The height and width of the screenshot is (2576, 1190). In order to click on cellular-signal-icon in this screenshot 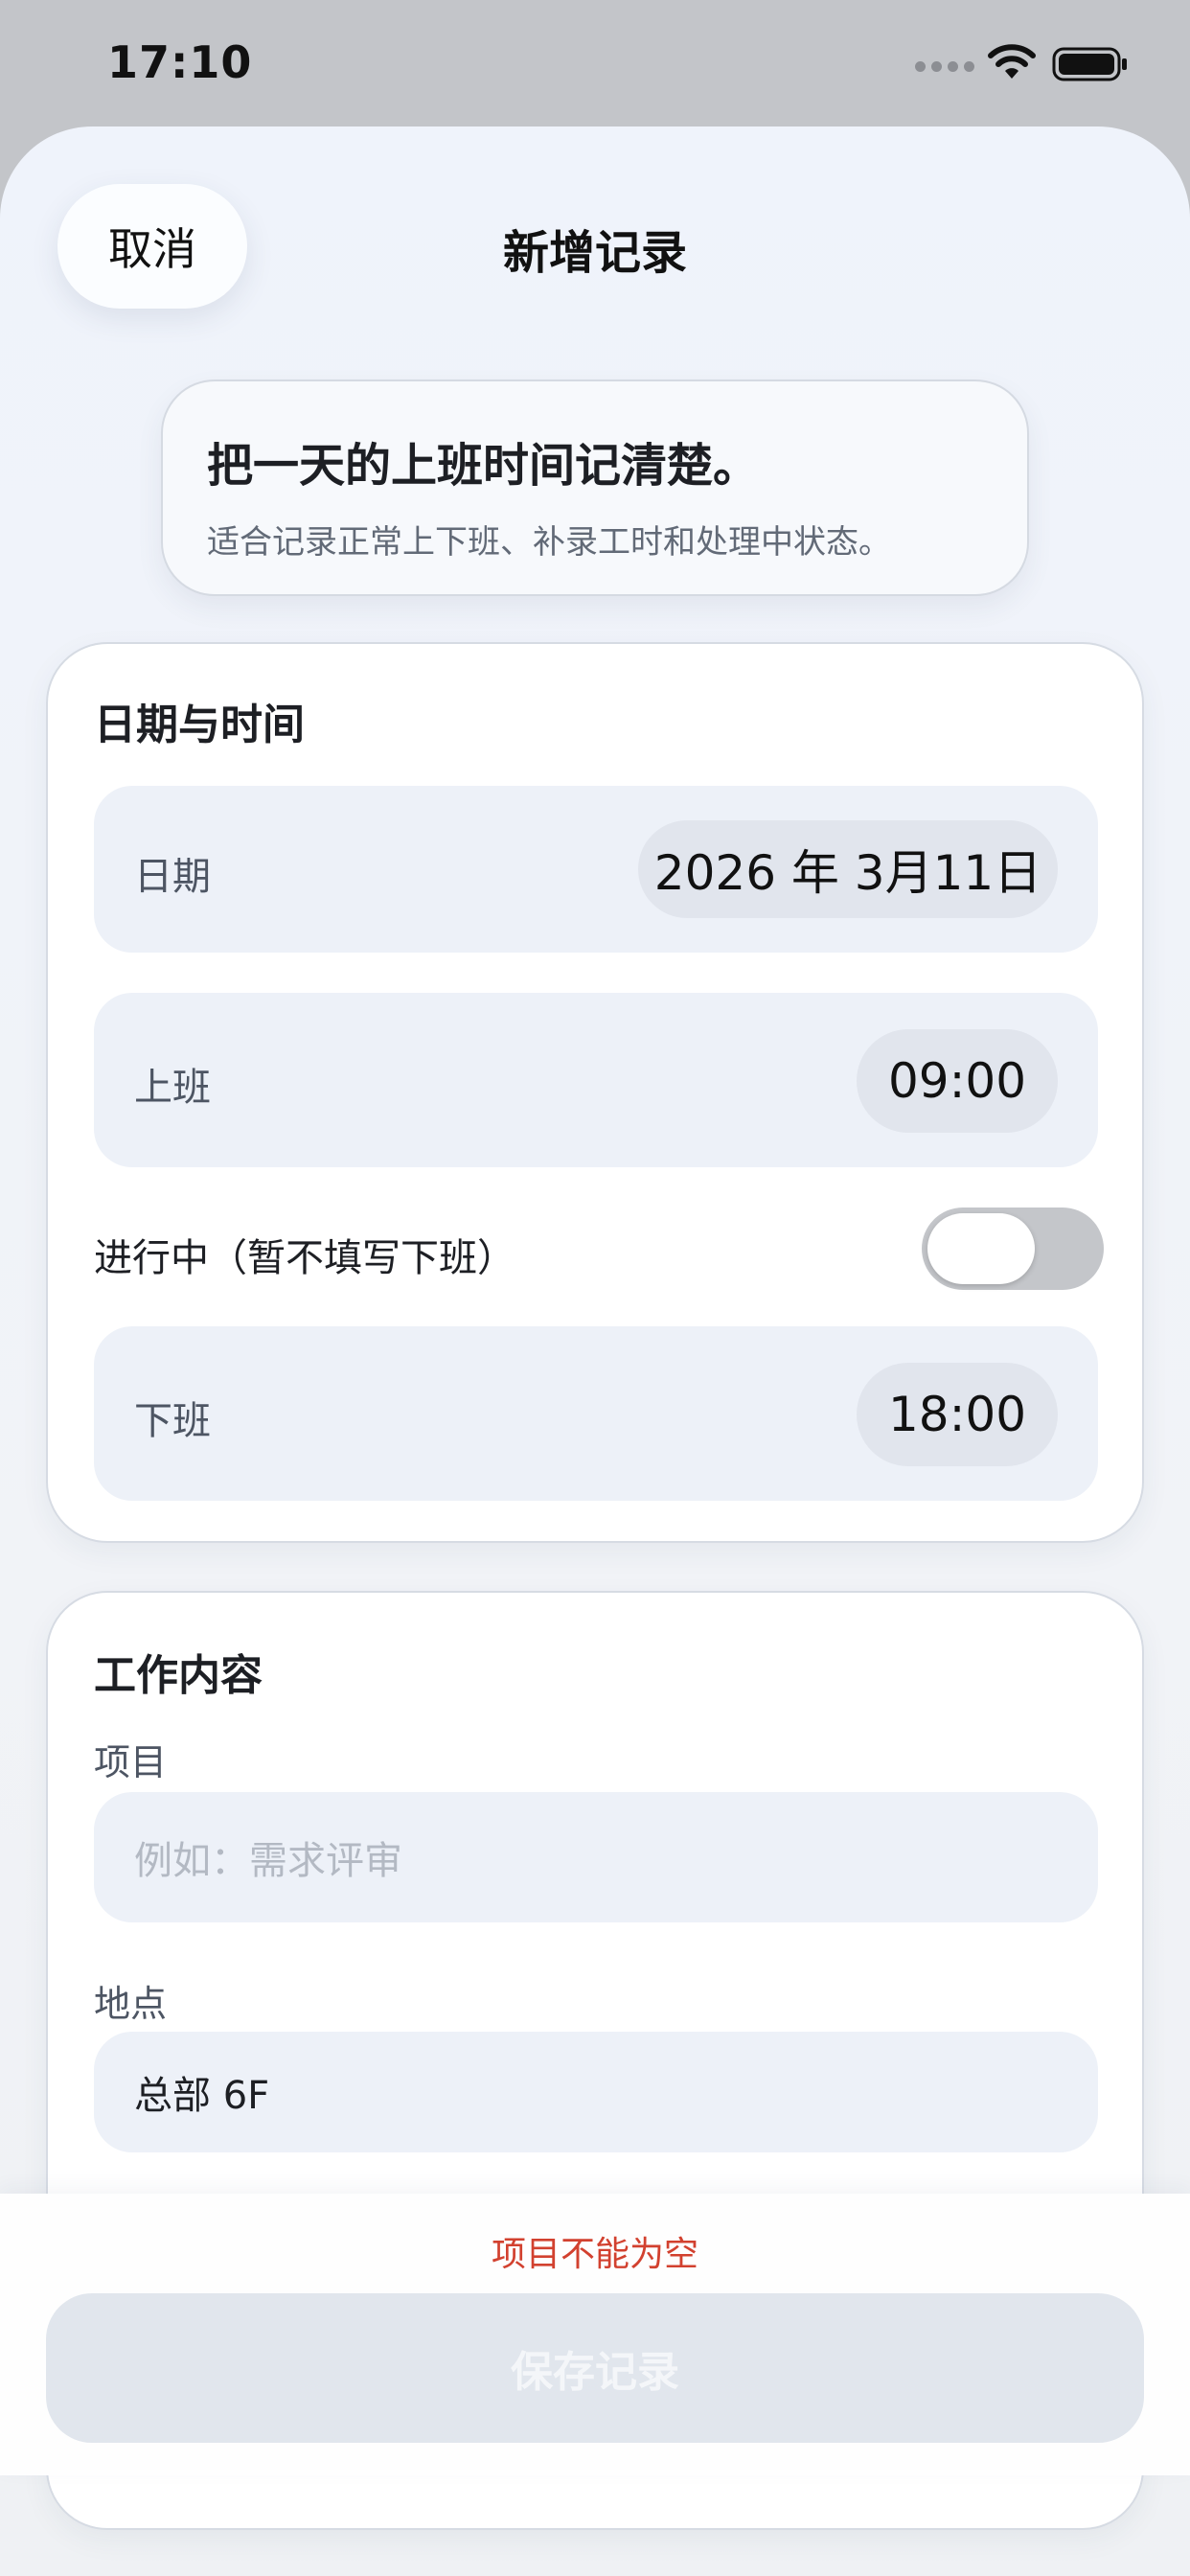, I will do `click(945, 66)`.